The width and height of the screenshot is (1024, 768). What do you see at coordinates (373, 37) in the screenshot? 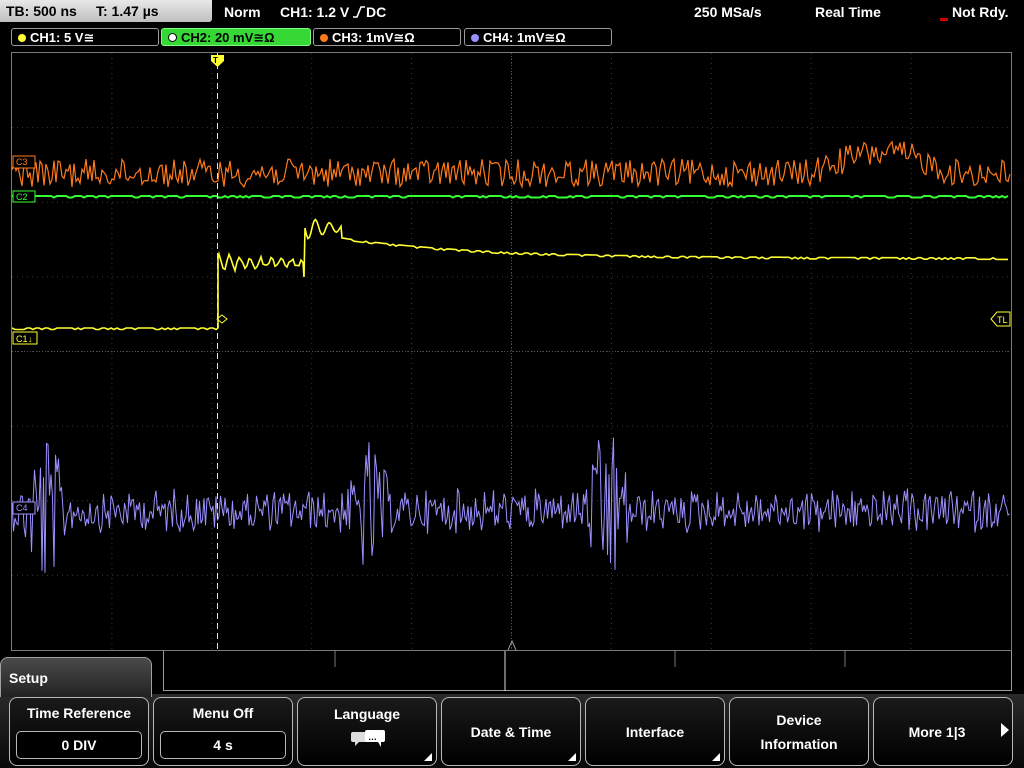
I see `ch3-label: CH3: 1mV≅Ω` at bounding box center [373, 37].